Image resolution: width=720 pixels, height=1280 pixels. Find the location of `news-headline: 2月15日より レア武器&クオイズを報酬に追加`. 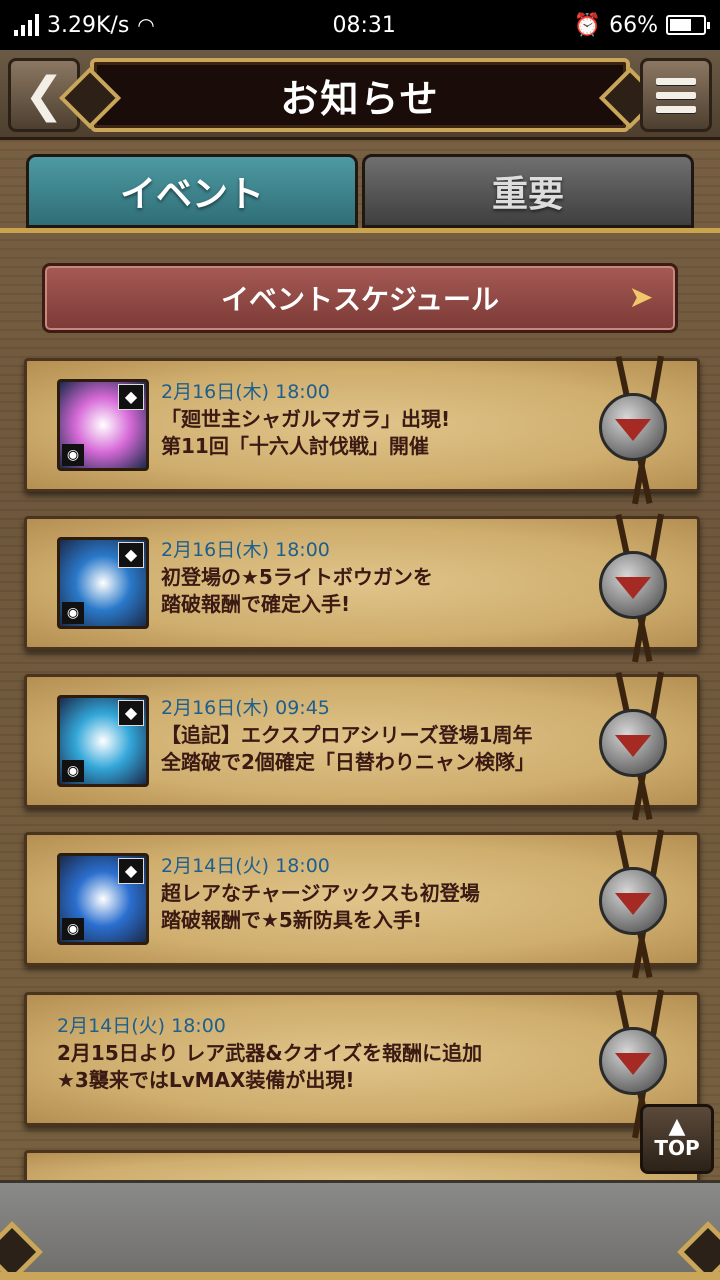

news-headline: 2月15日より レア武器&クオイズを報酬に追加 is located at coordinates (270, 1053).